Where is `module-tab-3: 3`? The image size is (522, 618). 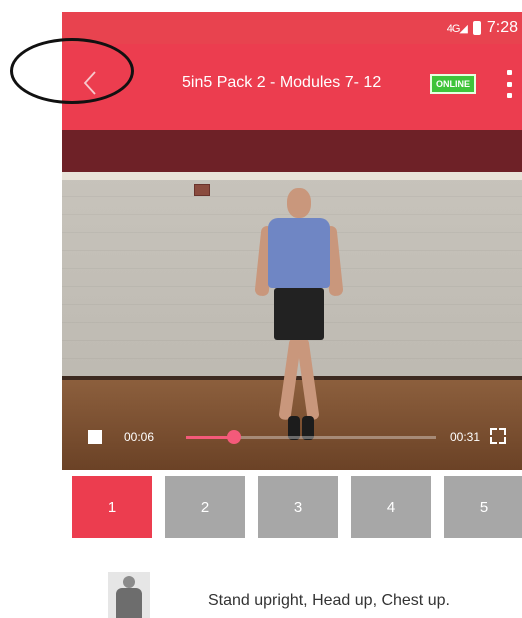 module-tab-3: 3 is located at coordinates (298, 507).